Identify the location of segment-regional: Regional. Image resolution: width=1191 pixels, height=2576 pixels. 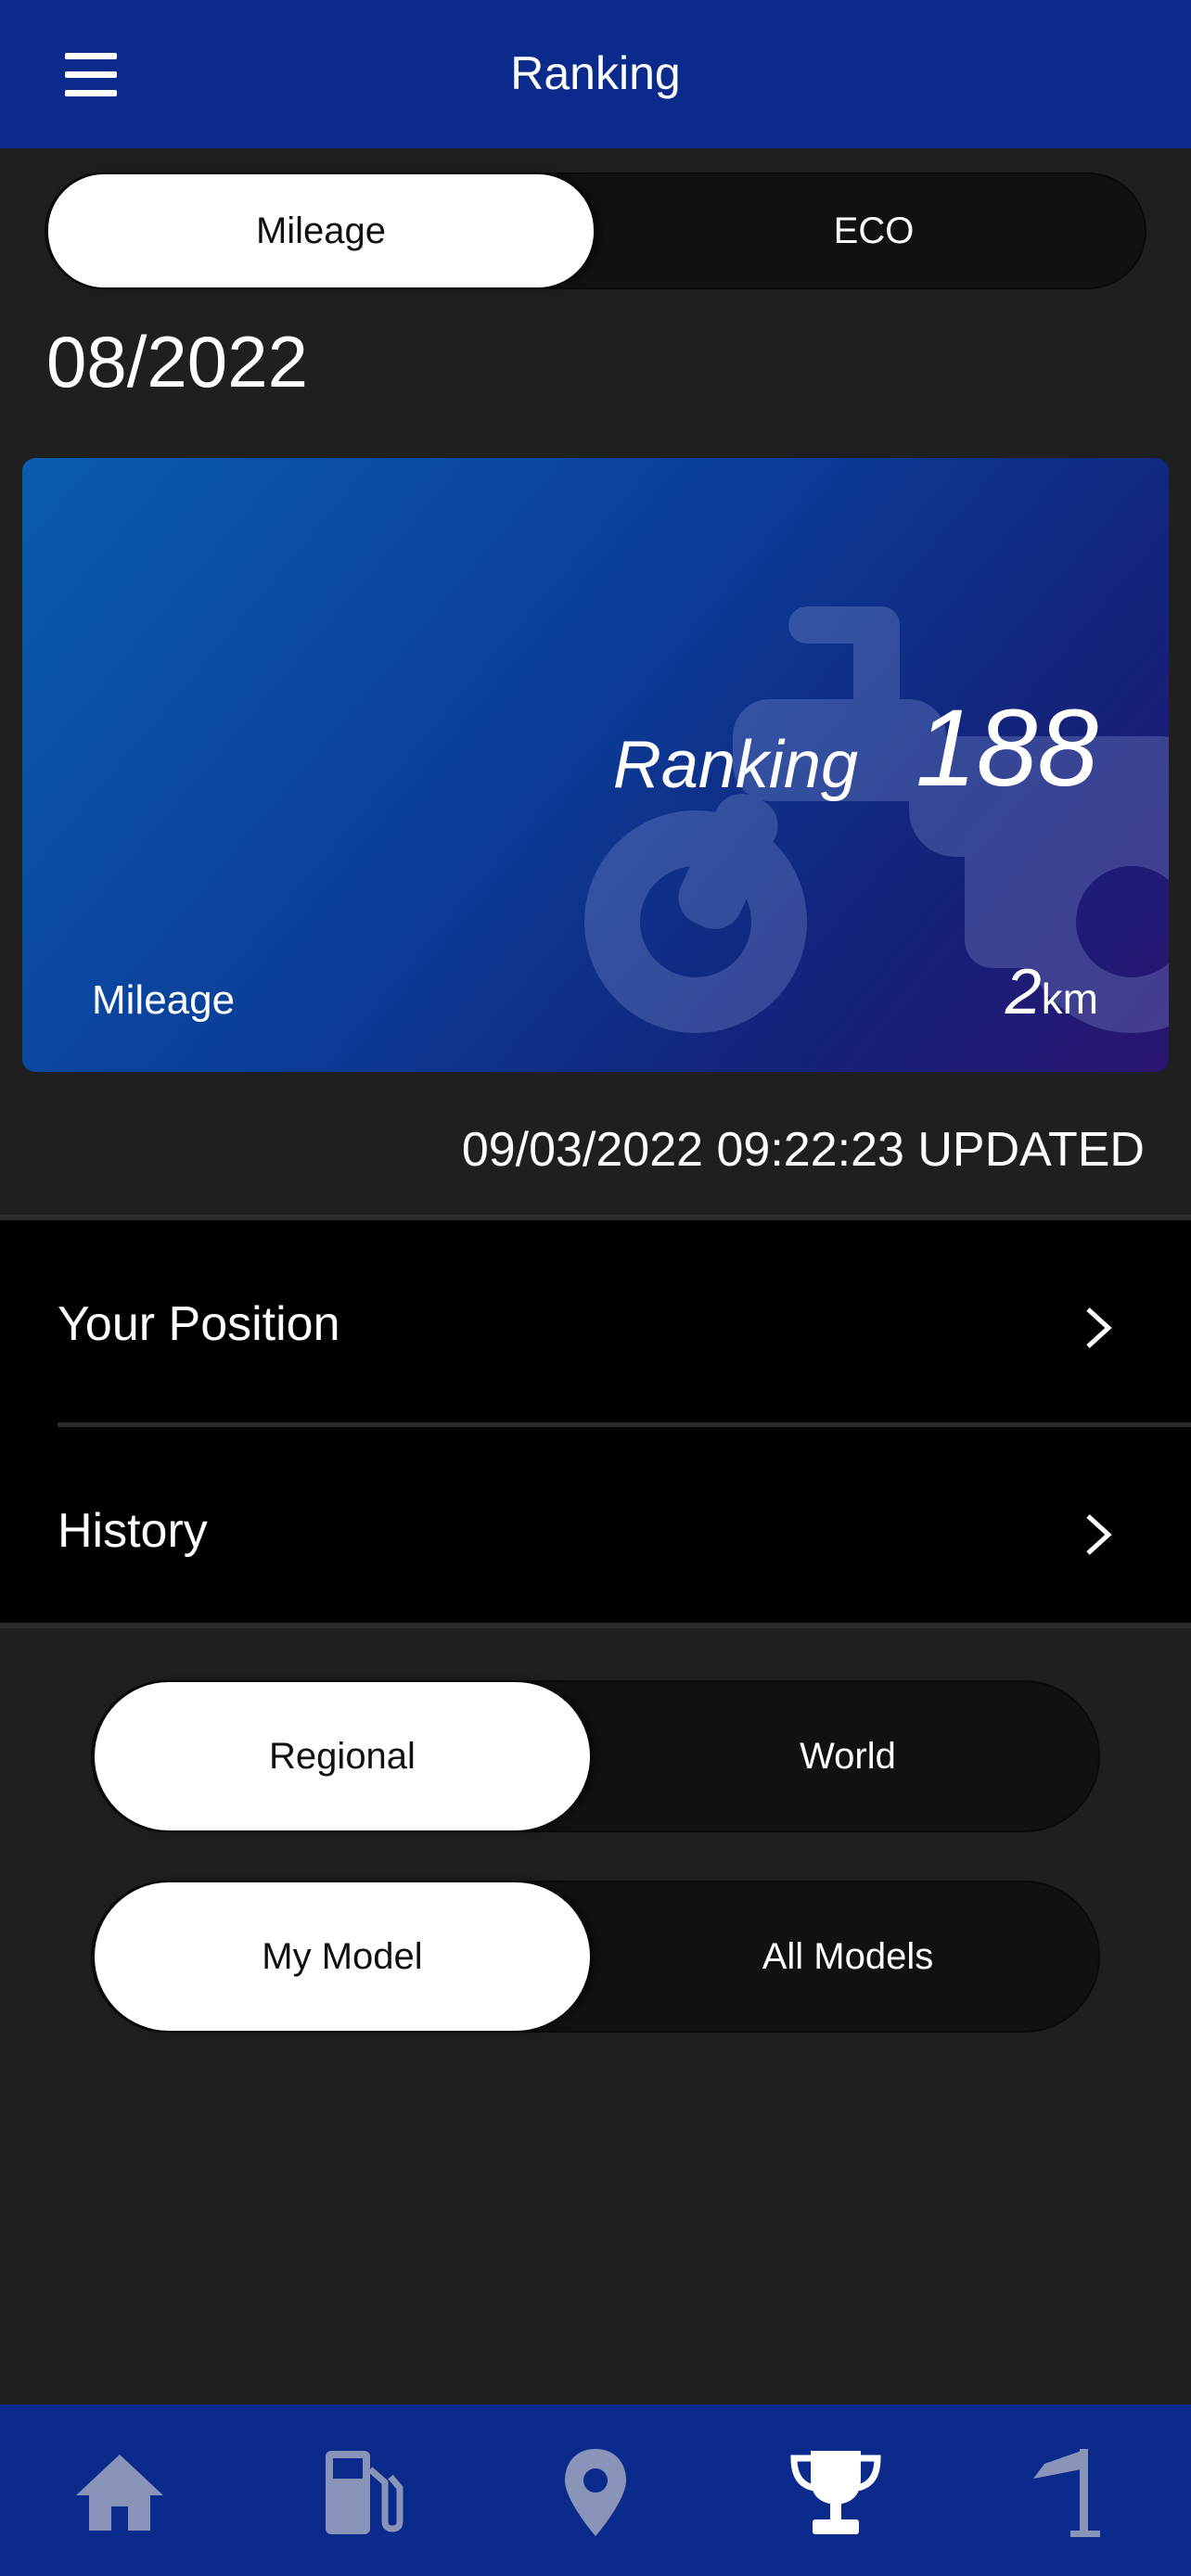
(342, 1756).